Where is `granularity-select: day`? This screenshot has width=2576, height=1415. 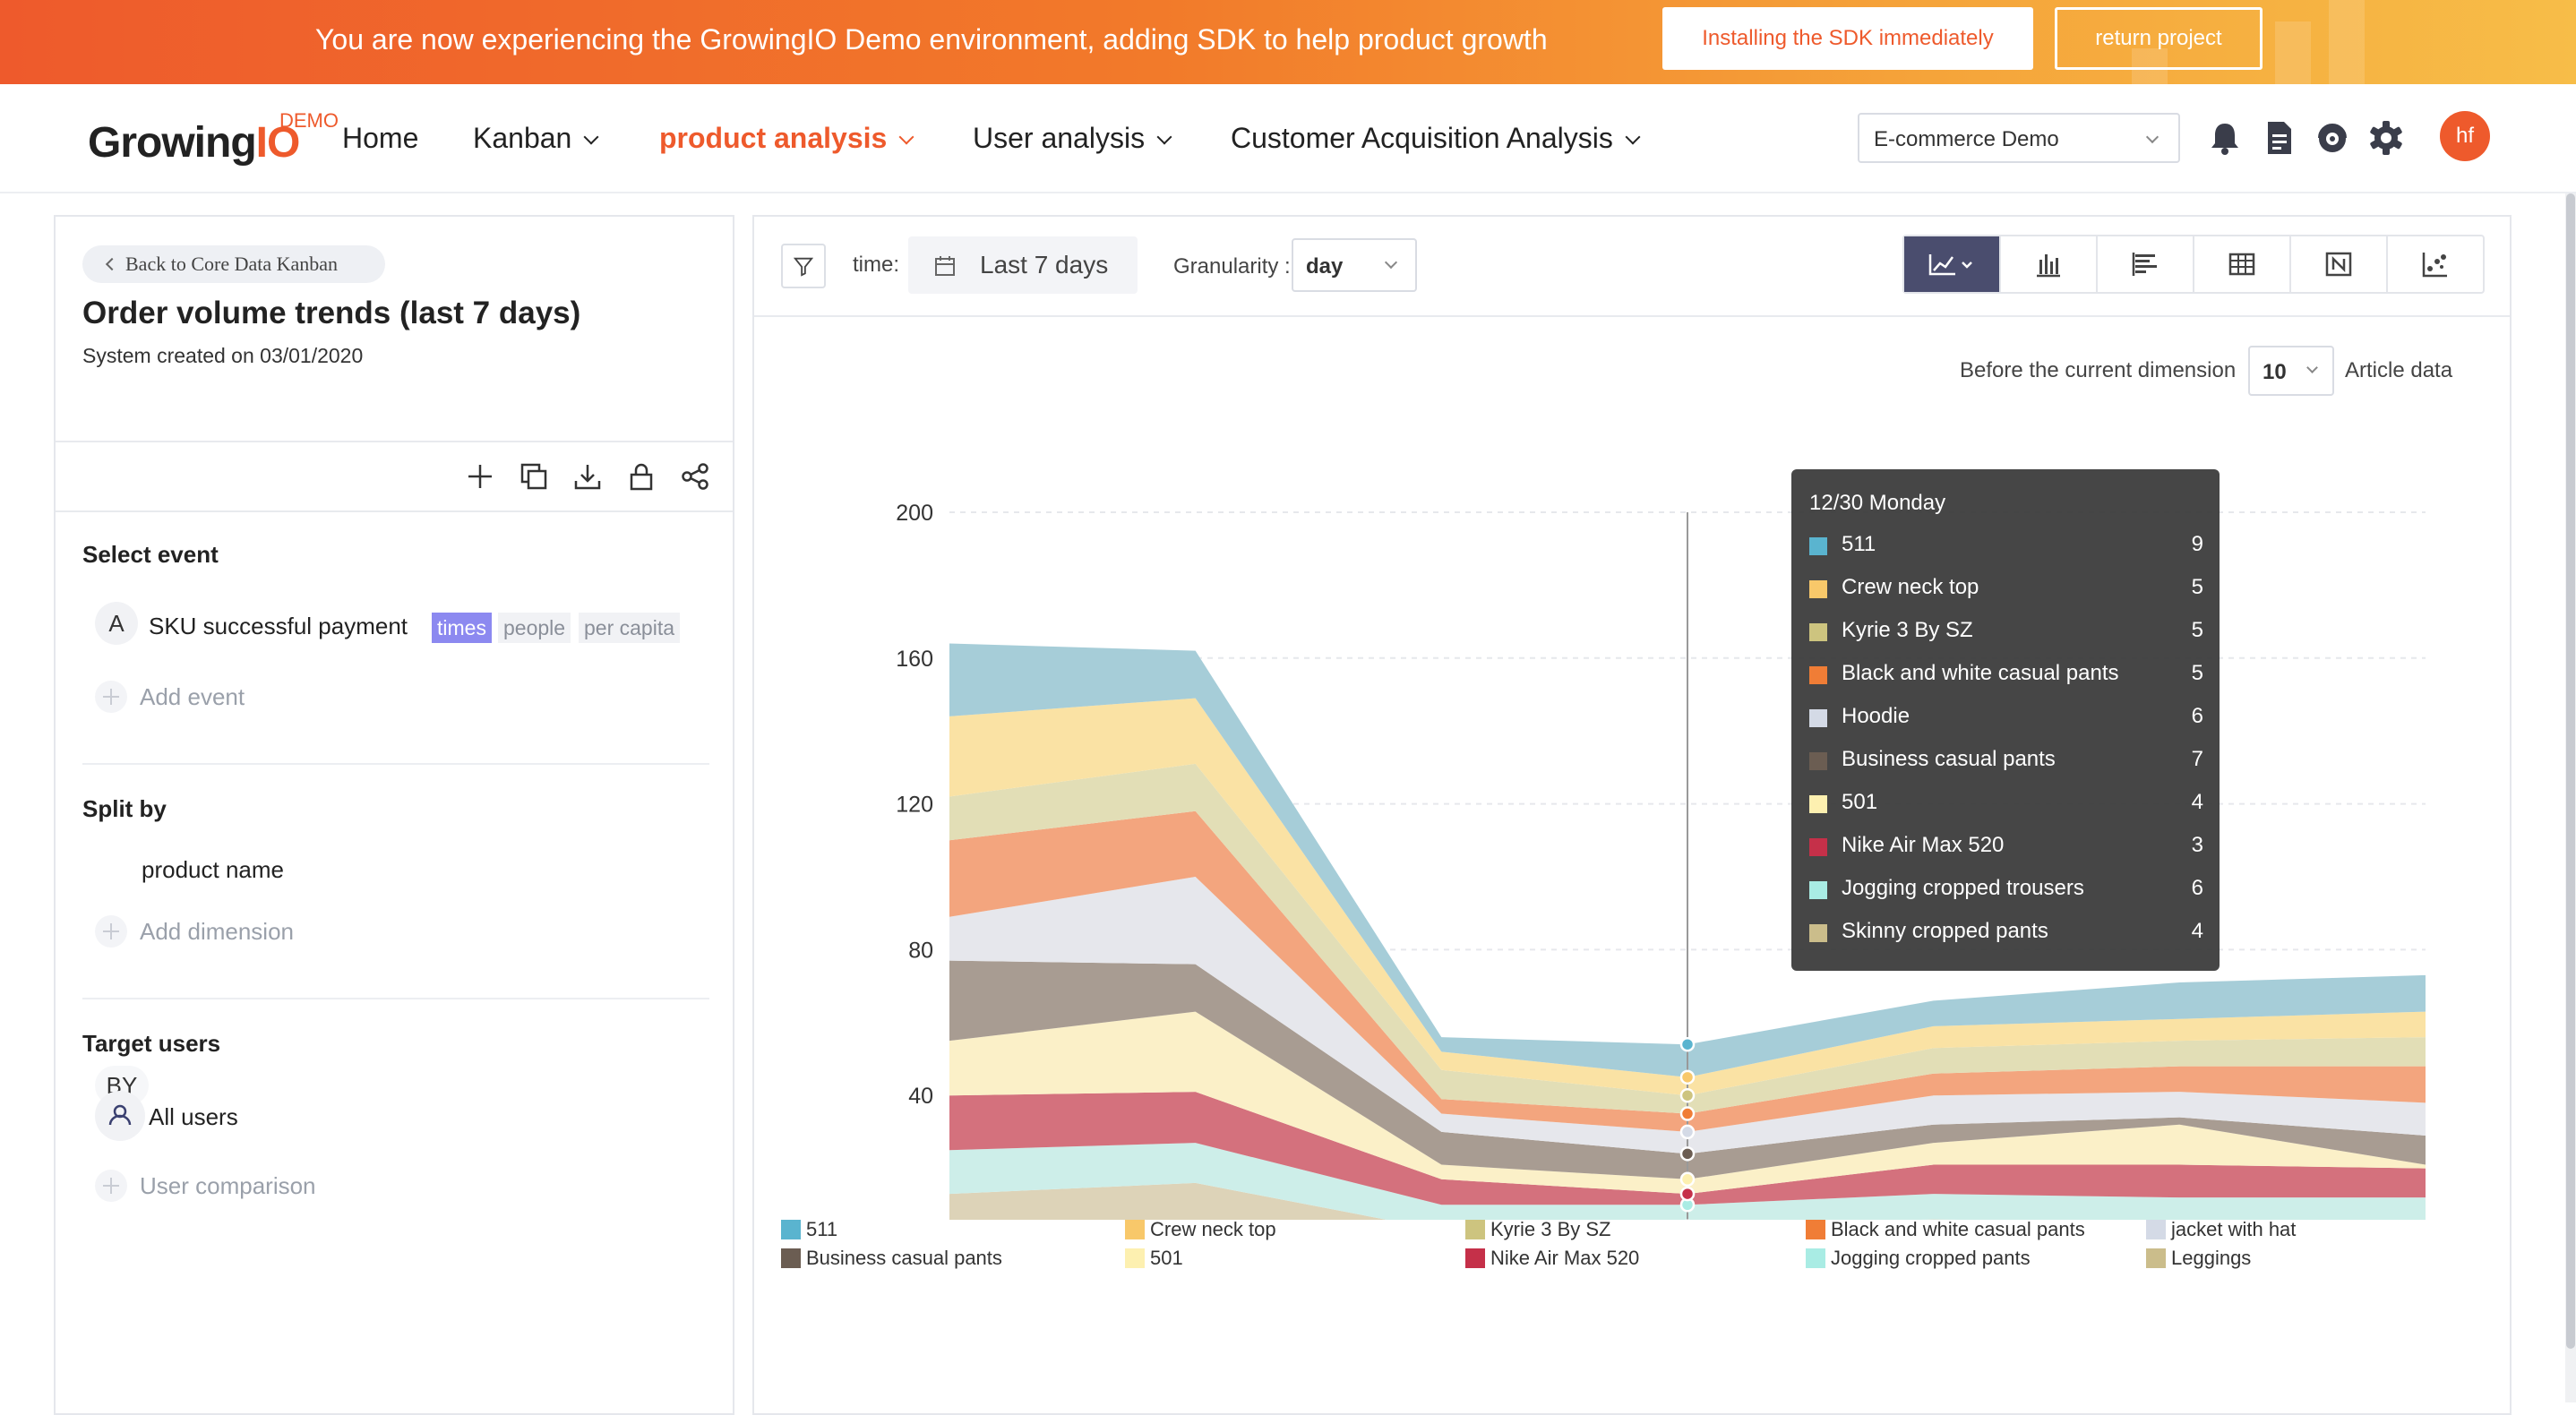 granularity-select: day is located at coordinates (1354, 265).